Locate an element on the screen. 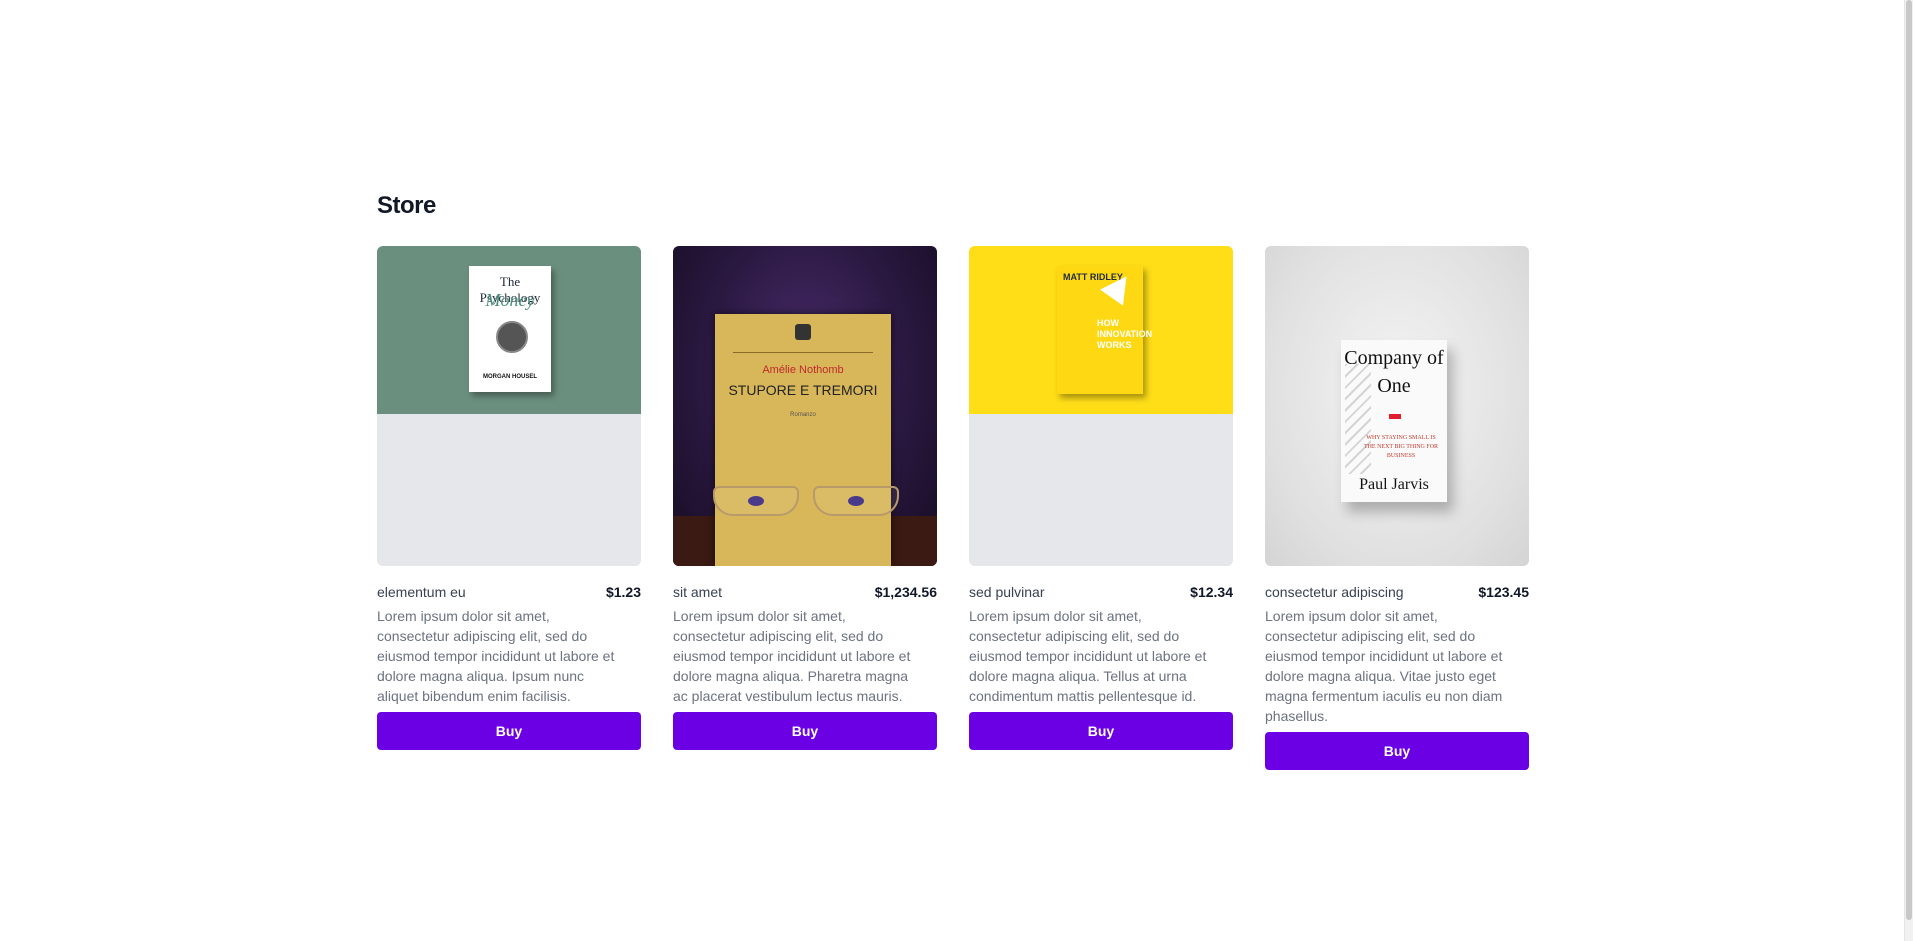 The width and height of the screenshot is (1913, 941). product-price: $1,234.56 is located at coordinates (905, 592).